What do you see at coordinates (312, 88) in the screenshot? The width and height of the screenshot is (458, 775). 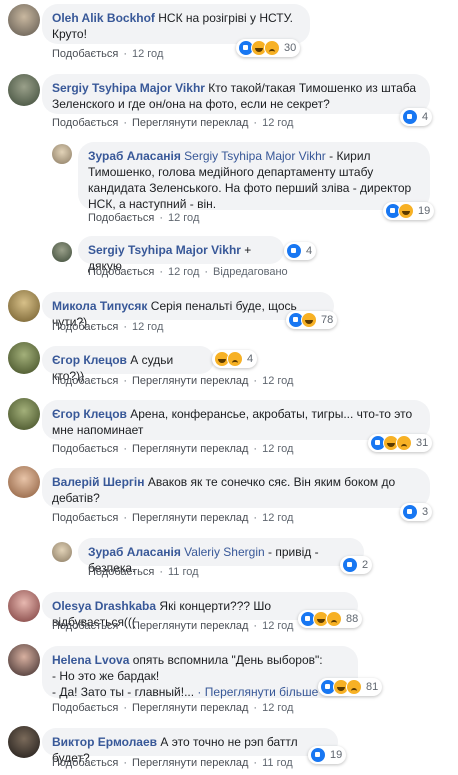 I see `comment-text: Кто такой/такая Тимошенко из штаба` at bounding box center [312, 88].